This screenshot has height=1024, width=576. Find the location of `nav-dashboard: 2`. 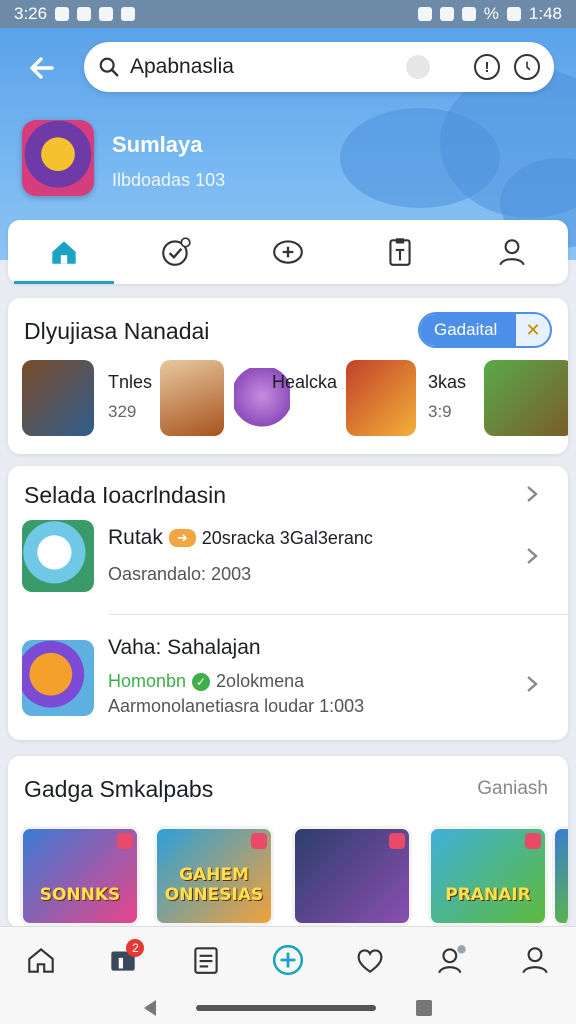

nav-dashboard: 2 is located at coordinates (123, 960).